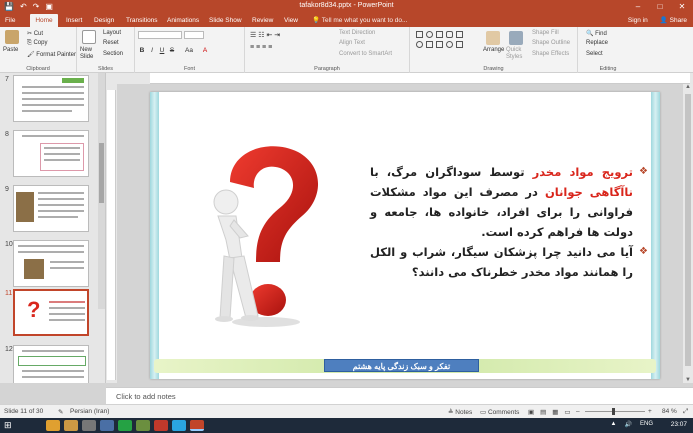 The height and width of the screenshot is (433, 693). What do you see at coordinates (152, 50) in the screenshot?
I see `italic-button: I` at bounding box center [152, 50].